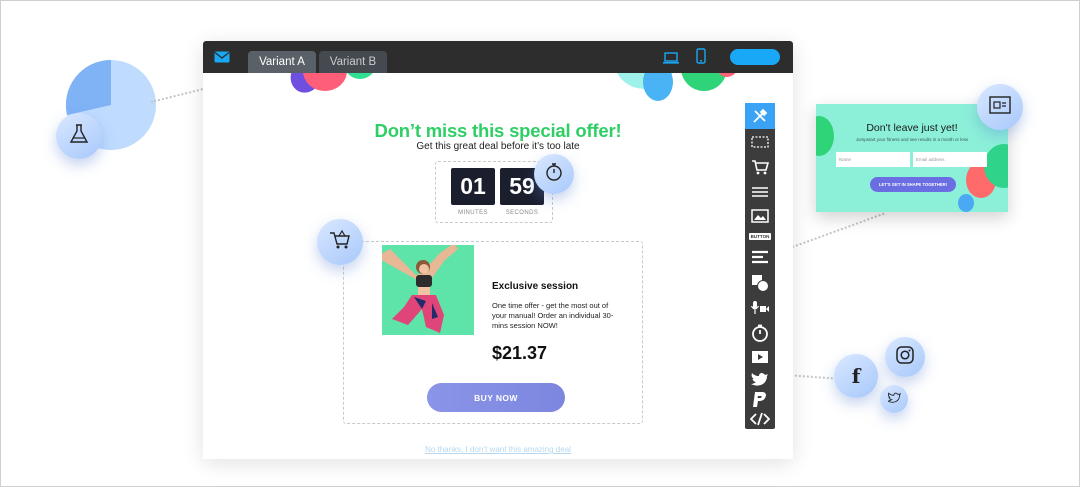  I want to click on instagram-icon, so click(905, 357).